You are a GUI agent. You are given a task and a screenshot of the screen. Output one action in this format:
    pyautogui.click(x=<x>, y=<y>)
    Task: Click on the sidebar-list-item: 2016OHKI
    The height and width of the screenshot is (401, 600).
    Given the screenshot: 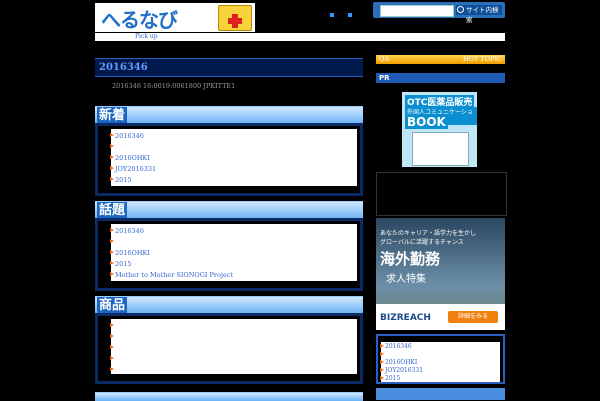 What is the action you would take?
    pyautogui.click(x=398, y=362)
    